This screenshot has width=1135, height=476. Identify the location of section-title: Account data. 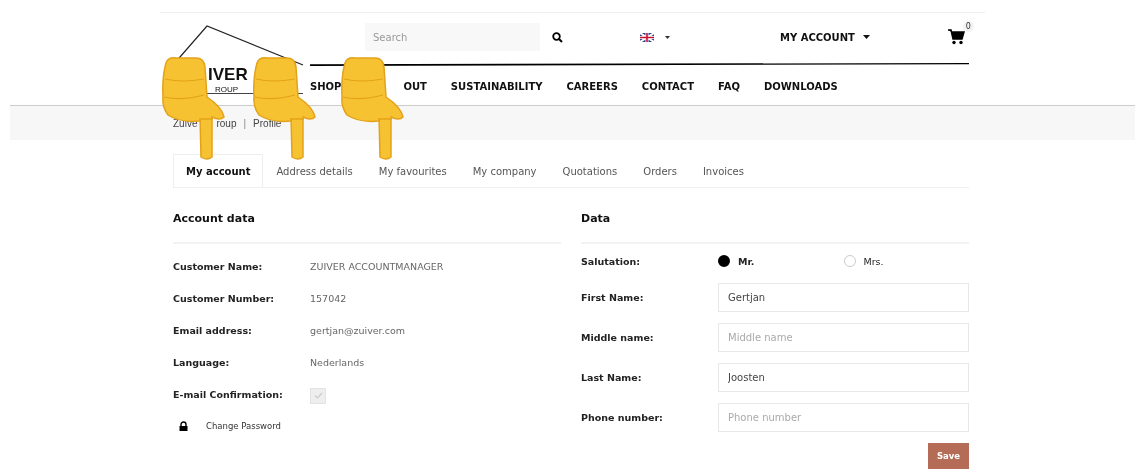
(367, 226).